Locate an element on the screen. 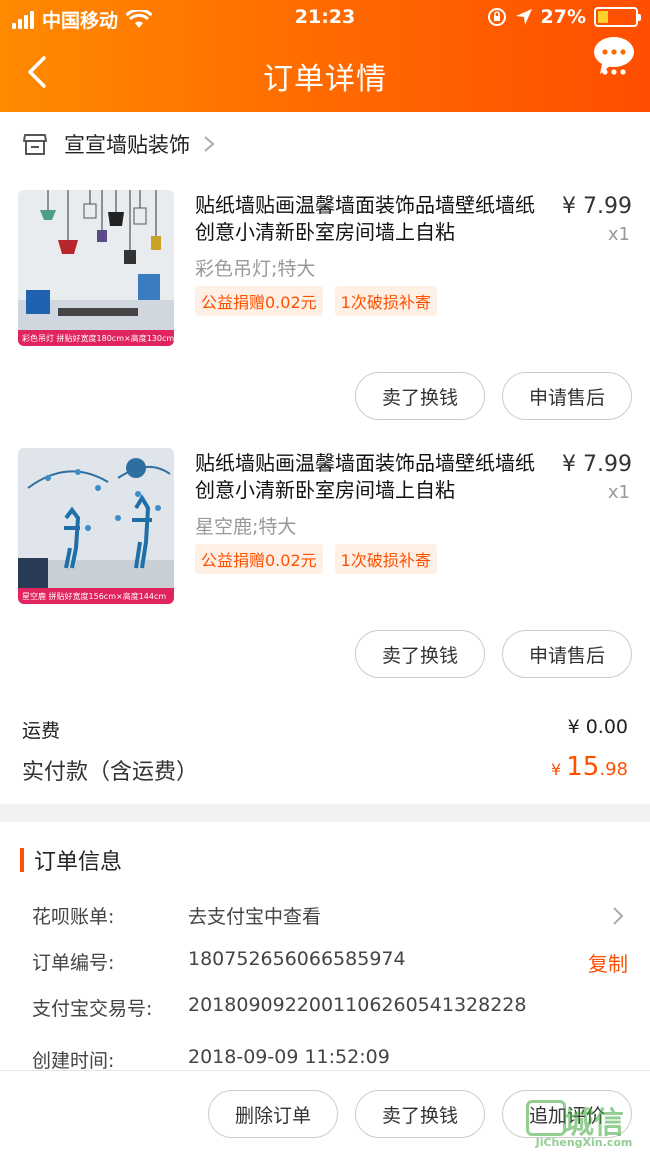 The width and height of the screenshot is (650, 1156). location-icon is located at coordinates (523, 17).